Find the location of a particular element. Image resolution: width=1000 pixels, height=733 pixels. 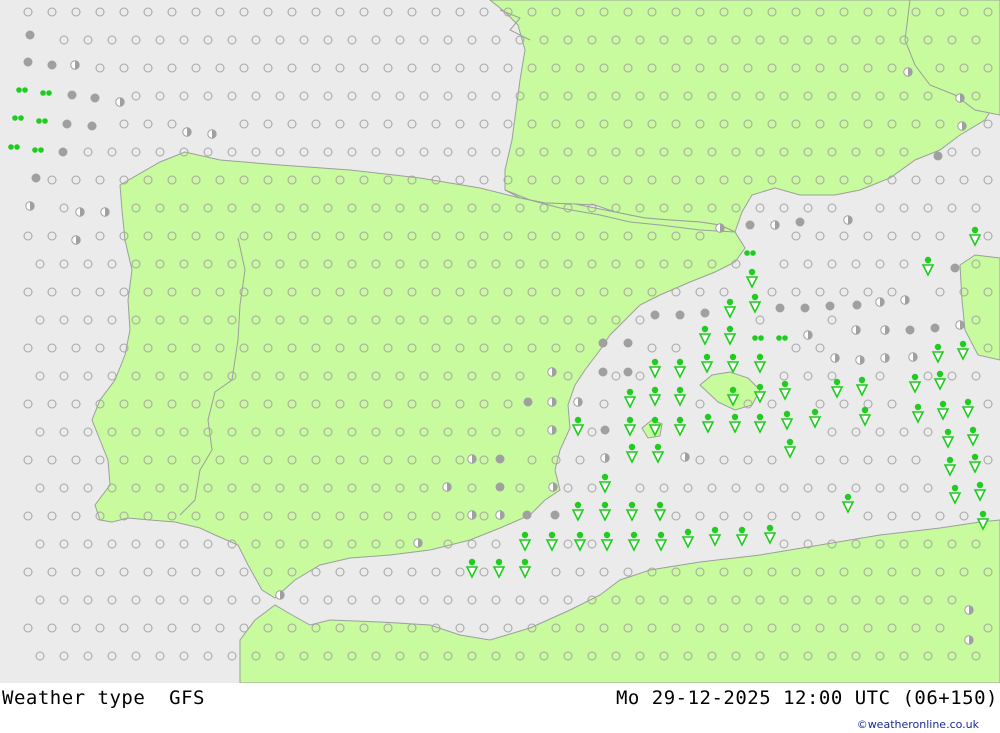

credit-link: ©weatheronline.co.uk is located at coordinates (918, 724).